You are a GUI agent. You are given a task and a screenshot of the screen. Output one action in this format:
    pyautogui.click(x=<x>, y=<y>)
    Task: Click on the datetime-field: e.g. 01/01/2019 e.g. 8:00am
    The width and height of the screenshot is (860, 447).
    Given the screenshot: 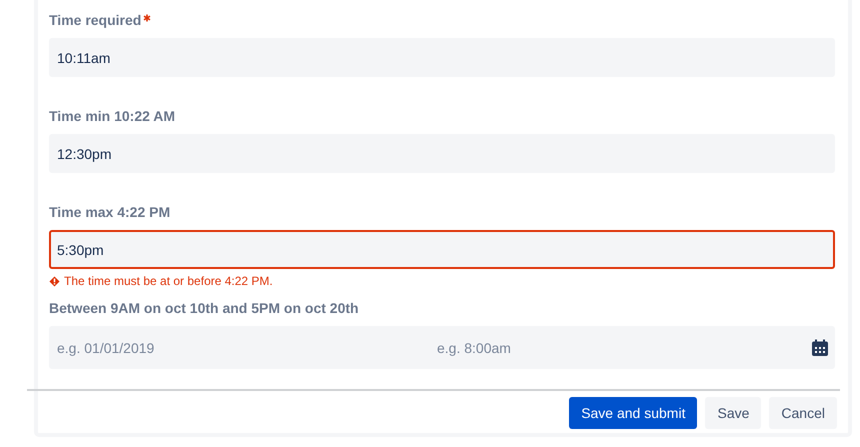 What is the action you would take?
    pyautogui.click(x=442, y=347)
    